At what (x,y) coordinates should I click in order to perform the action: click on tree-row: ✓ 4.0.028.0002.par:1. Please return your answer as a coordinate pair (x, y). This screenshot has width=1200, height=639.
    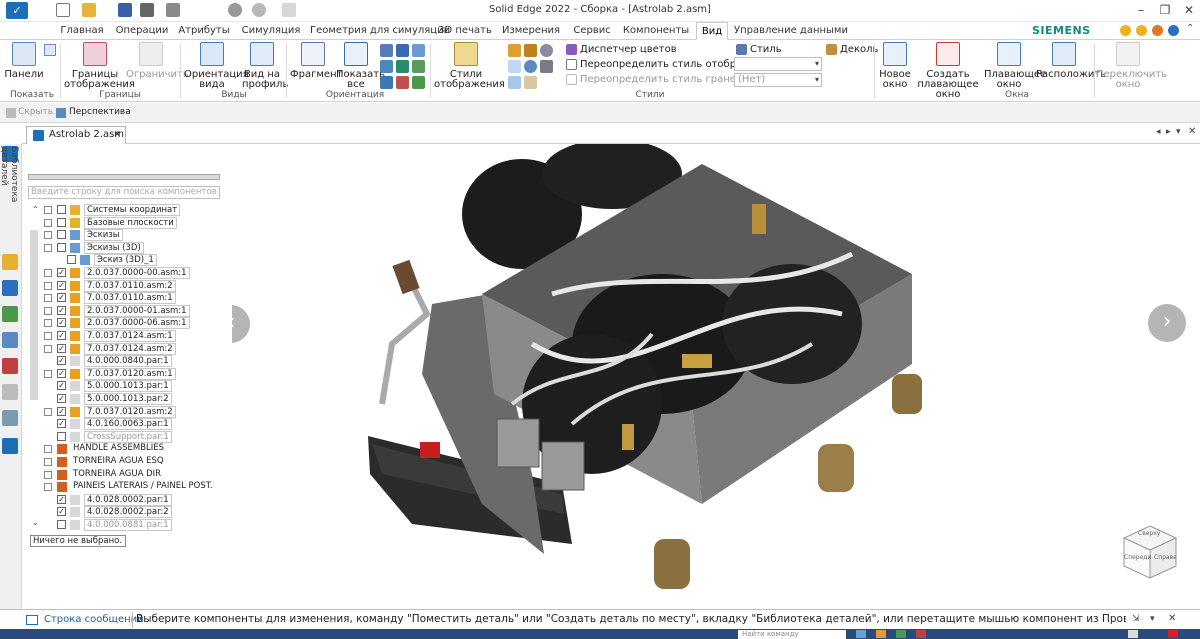
    Looking at the image, I should click on (138, 499).